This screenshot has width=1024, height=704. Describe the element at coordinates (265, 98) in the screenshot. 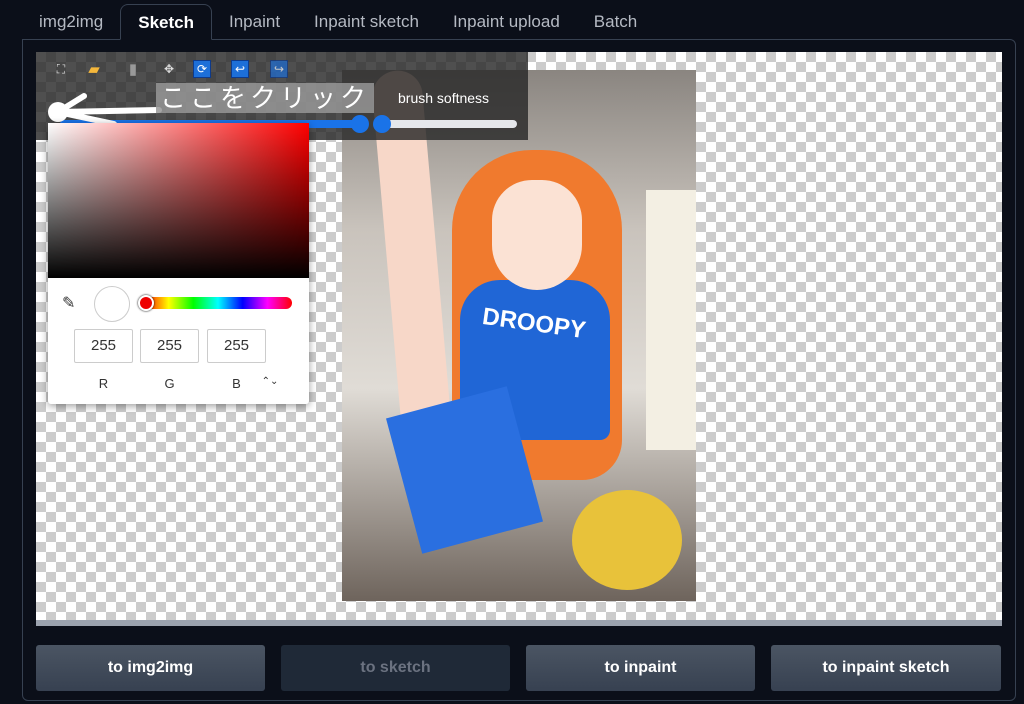

I see `annotation-label: ここをクリック` at that location.